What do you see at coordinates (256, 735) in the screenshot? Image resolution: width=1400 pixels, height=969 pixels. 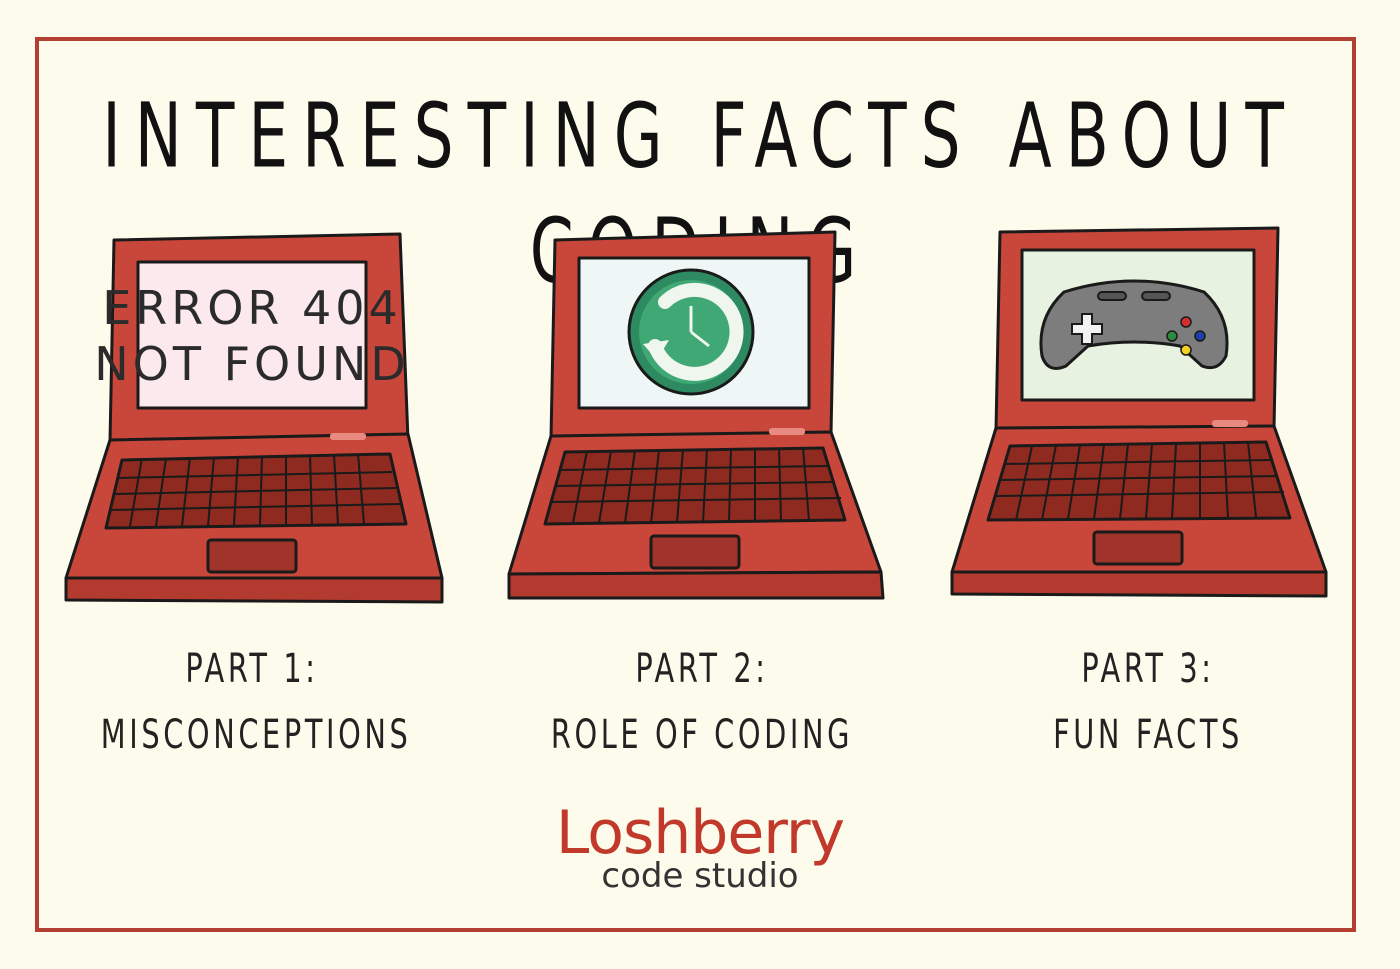 I see `caption-part-1-topic: MISCONCEPTIONS` at bounding box center [256, 735].